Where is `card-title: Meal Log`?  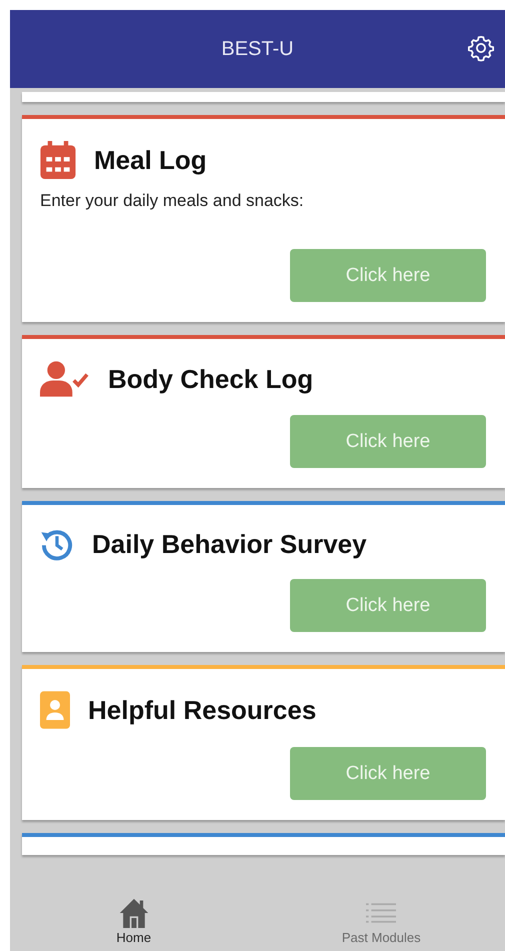
card-title: Meal Log is located at coordinates (150, 160).